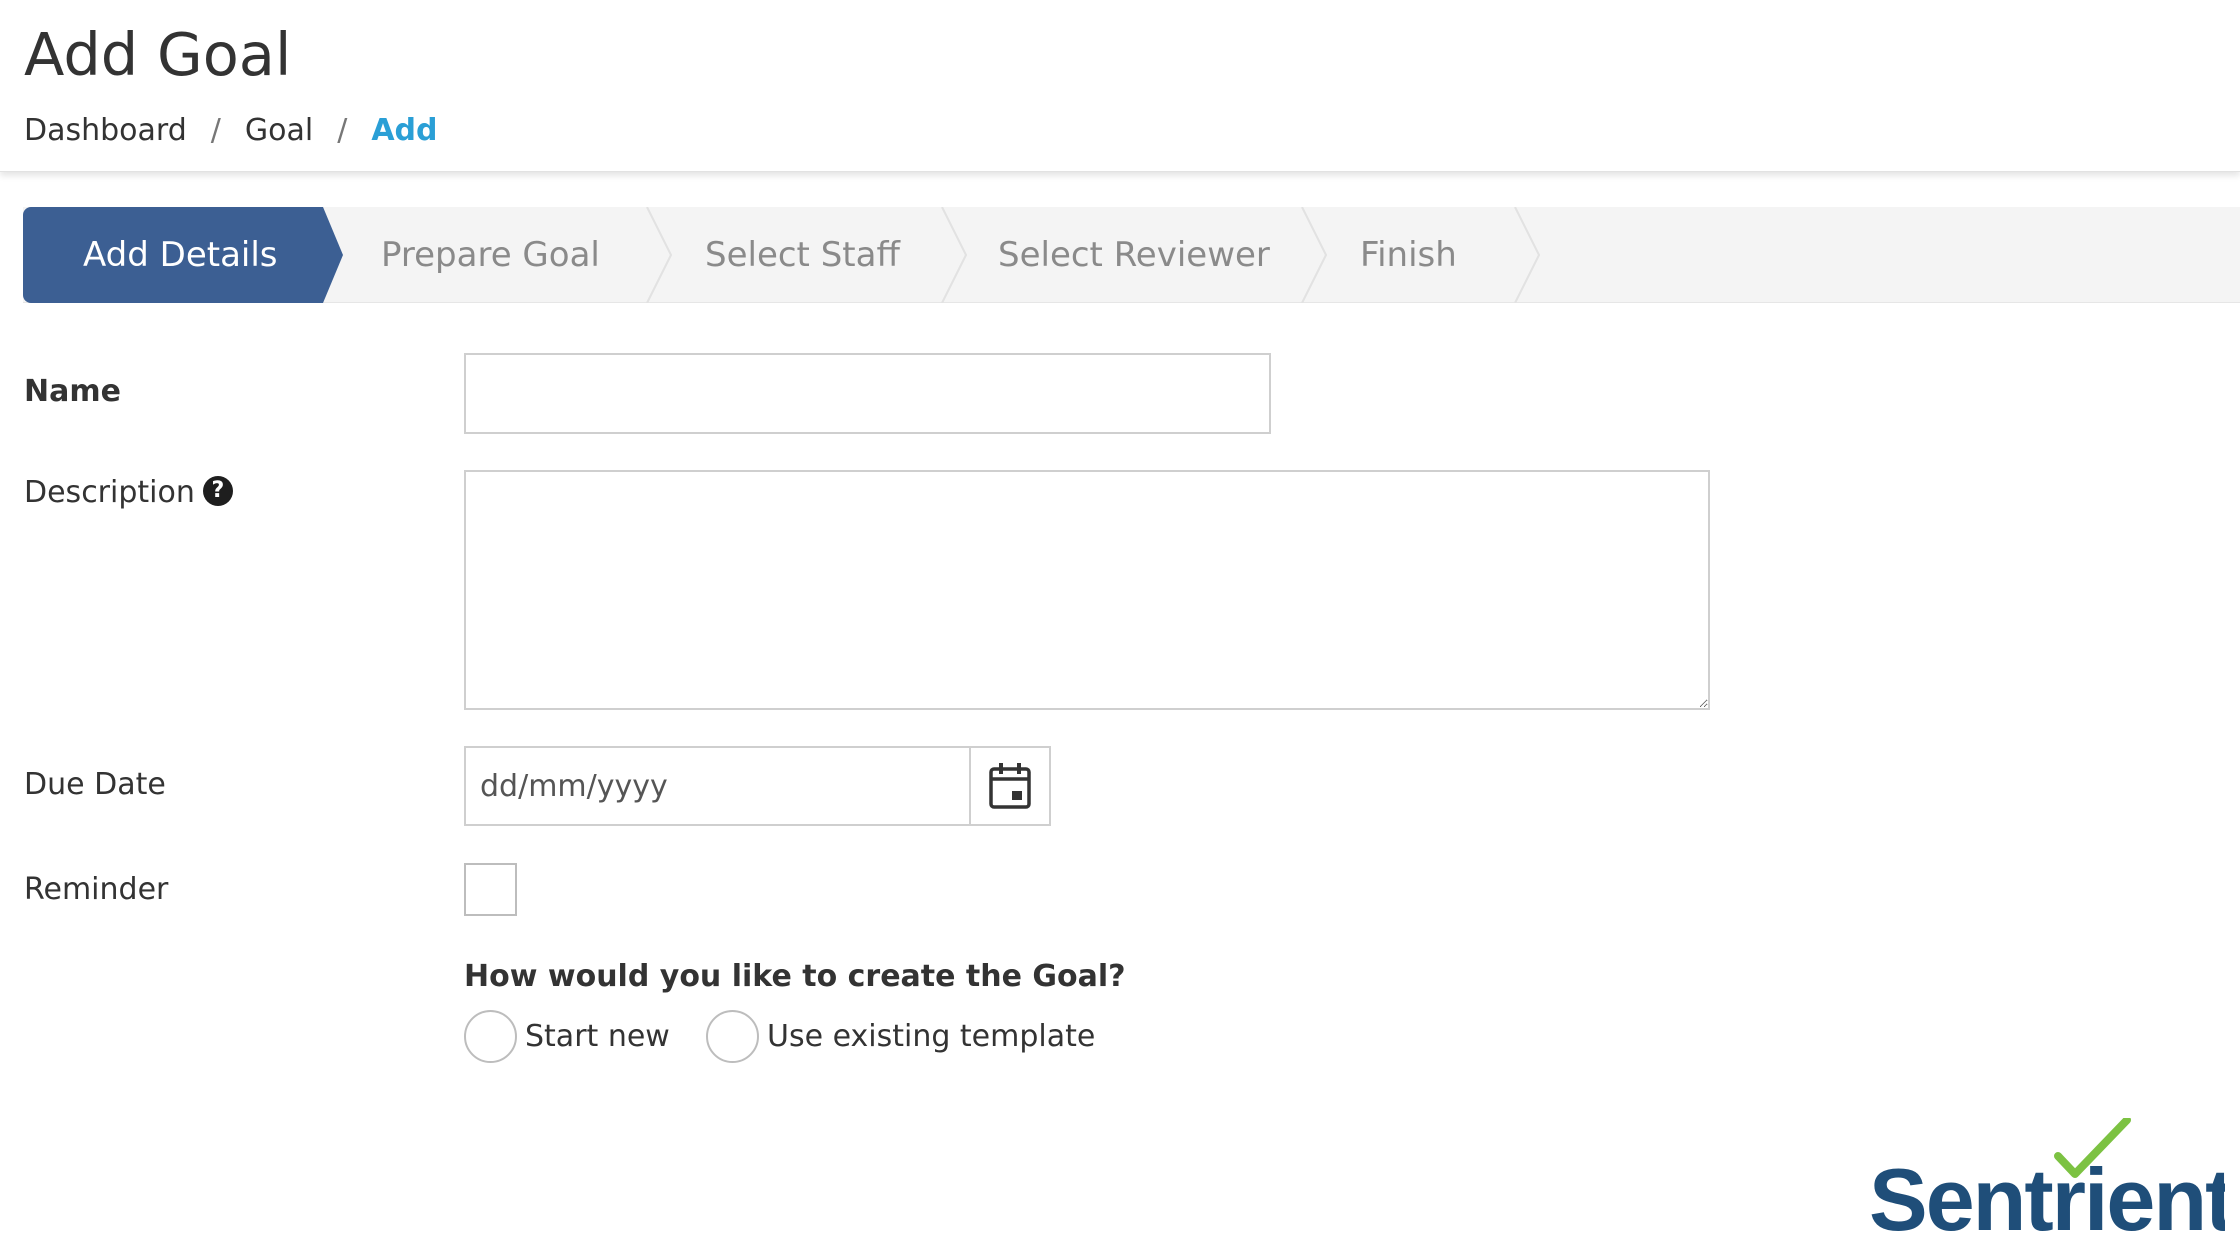  I want to click on due-date-field, so click(757, 786).